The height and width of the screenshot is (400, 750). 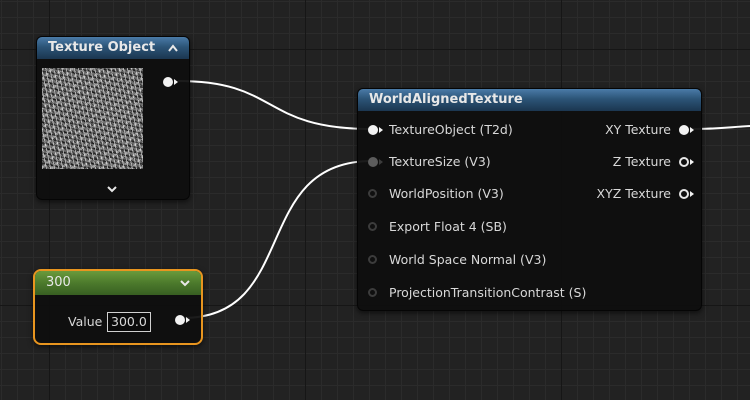 What do you see at coordinates (118, 283) in the screenshot?
I see `constant-header: 300` at bounding box center [118, 283].